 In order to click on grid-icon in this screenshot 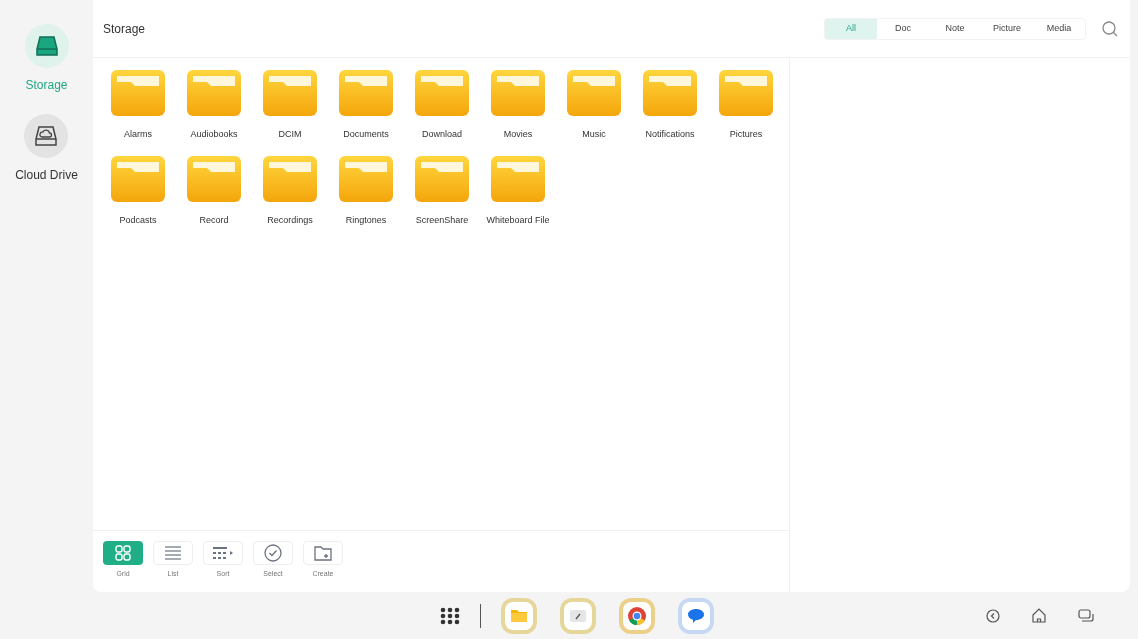, I will do `click(123, 553)`.